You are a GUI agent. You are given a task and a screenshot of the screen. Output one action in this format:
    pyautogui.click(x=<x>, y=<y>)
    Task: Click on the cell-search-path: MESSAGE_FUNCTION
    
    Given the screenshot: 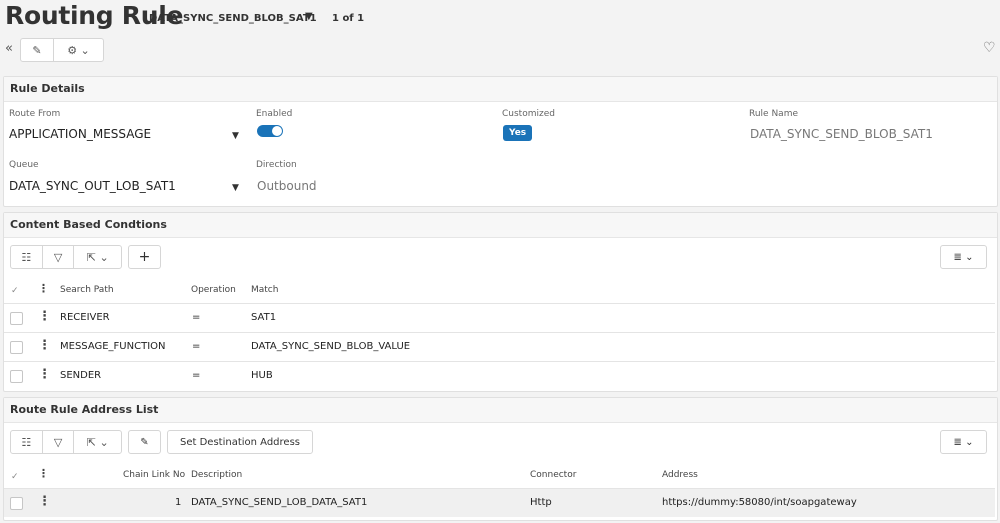 What is the action you would take?
    pyautogui.click(x=113, y=346)
    